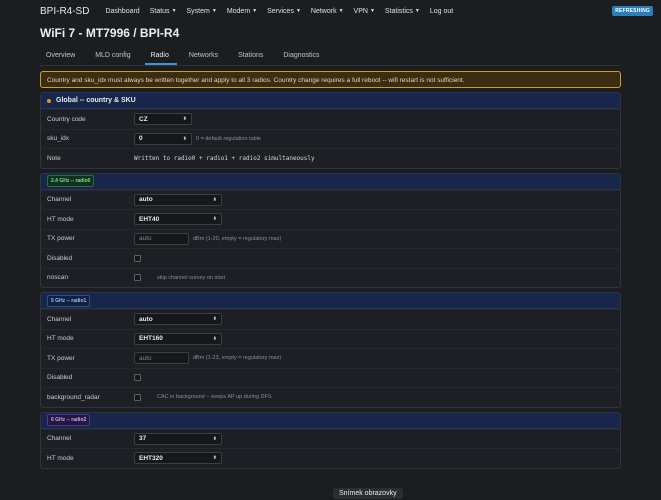 The height and width of the screenshot is (500, 661). I want to click on radio2-htmode-select: EHT320 ⬍, so click(178, 458).